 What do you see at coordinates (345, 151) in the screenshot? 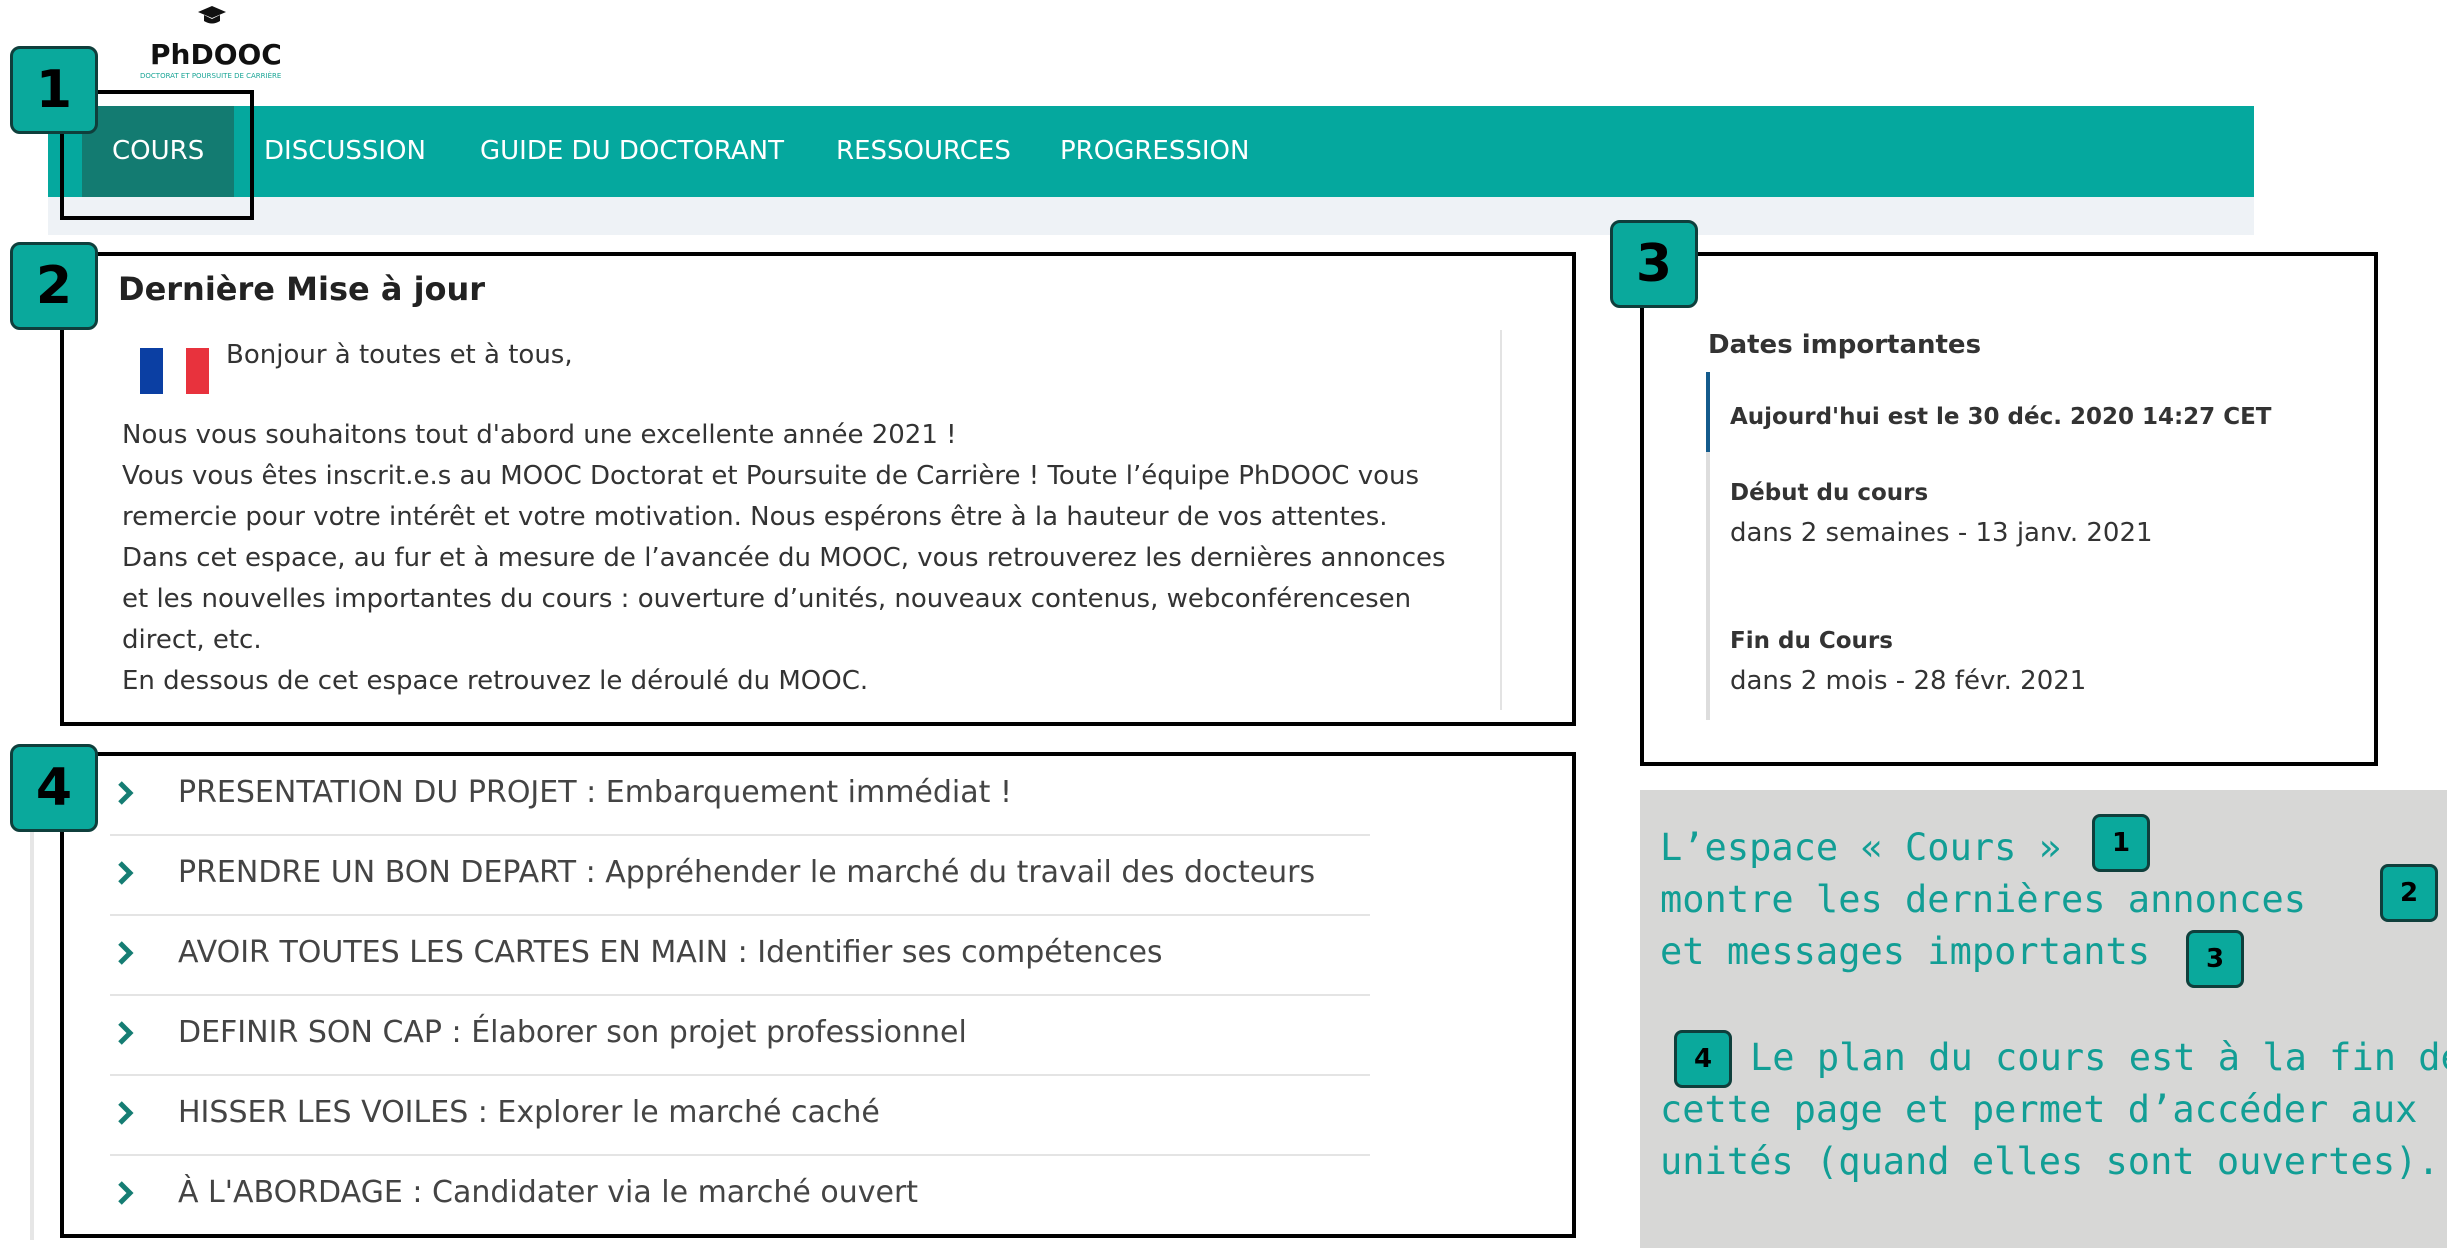
I see `tab-discussion: DISCUSSION` at bounding box center [345, 151].